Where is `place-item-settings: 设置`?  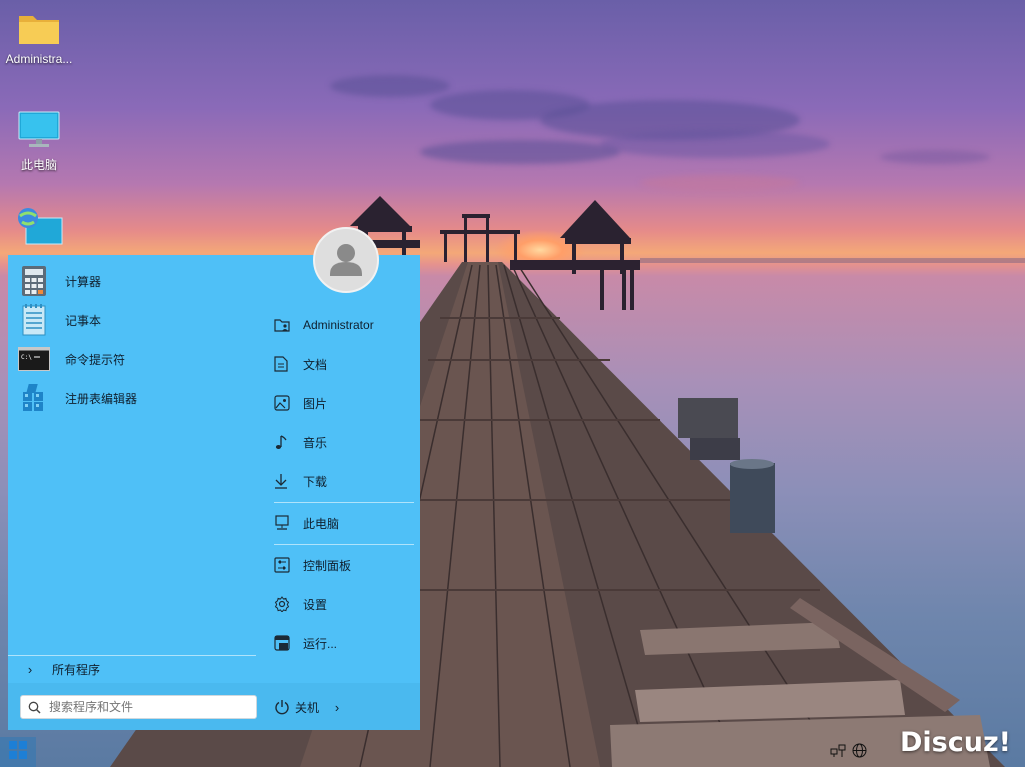
place-item-settings: 设置 is located at coordinates (344, 604).